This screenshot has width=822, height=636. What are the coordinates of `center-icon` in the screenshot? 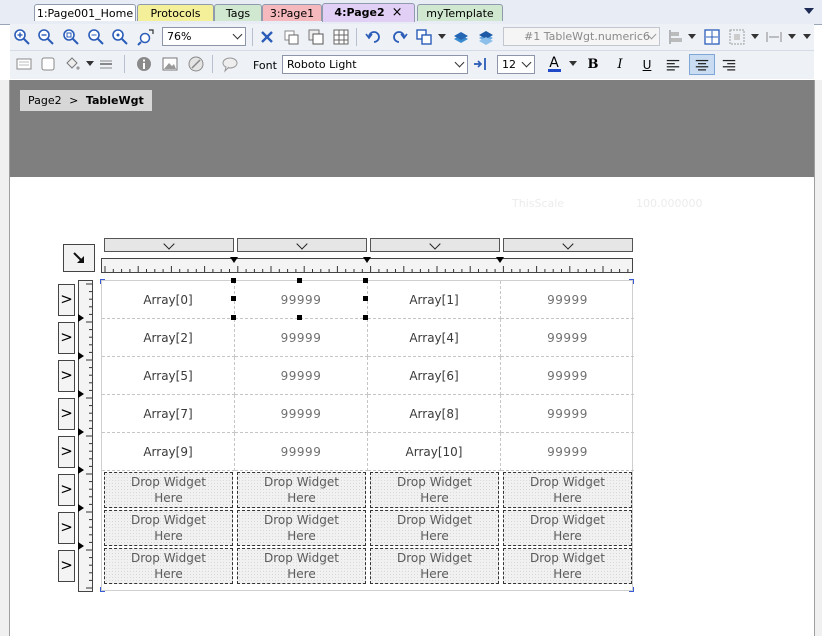 It's located at (712, 37).